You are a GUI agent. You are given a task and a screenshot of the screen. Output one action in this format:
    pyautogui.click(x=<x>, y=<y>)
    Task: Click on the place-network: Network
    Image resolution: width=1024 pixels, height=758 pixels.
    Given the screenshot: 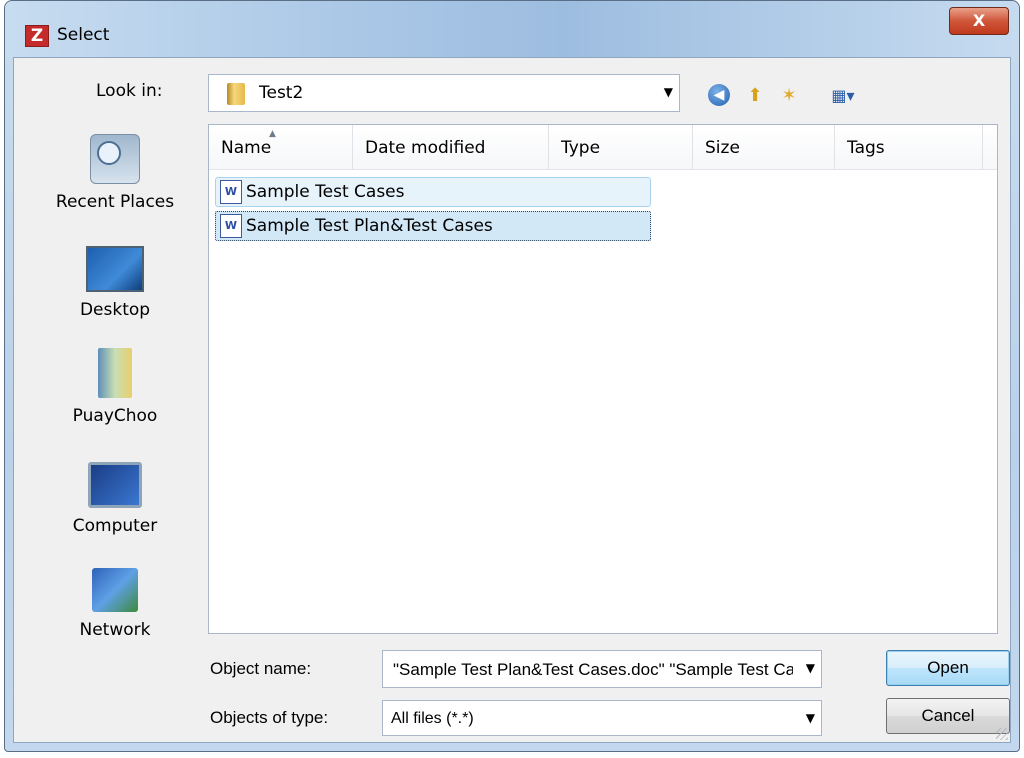 What is the action you would take?
    pyautogui.click(x=115, y=604)
    